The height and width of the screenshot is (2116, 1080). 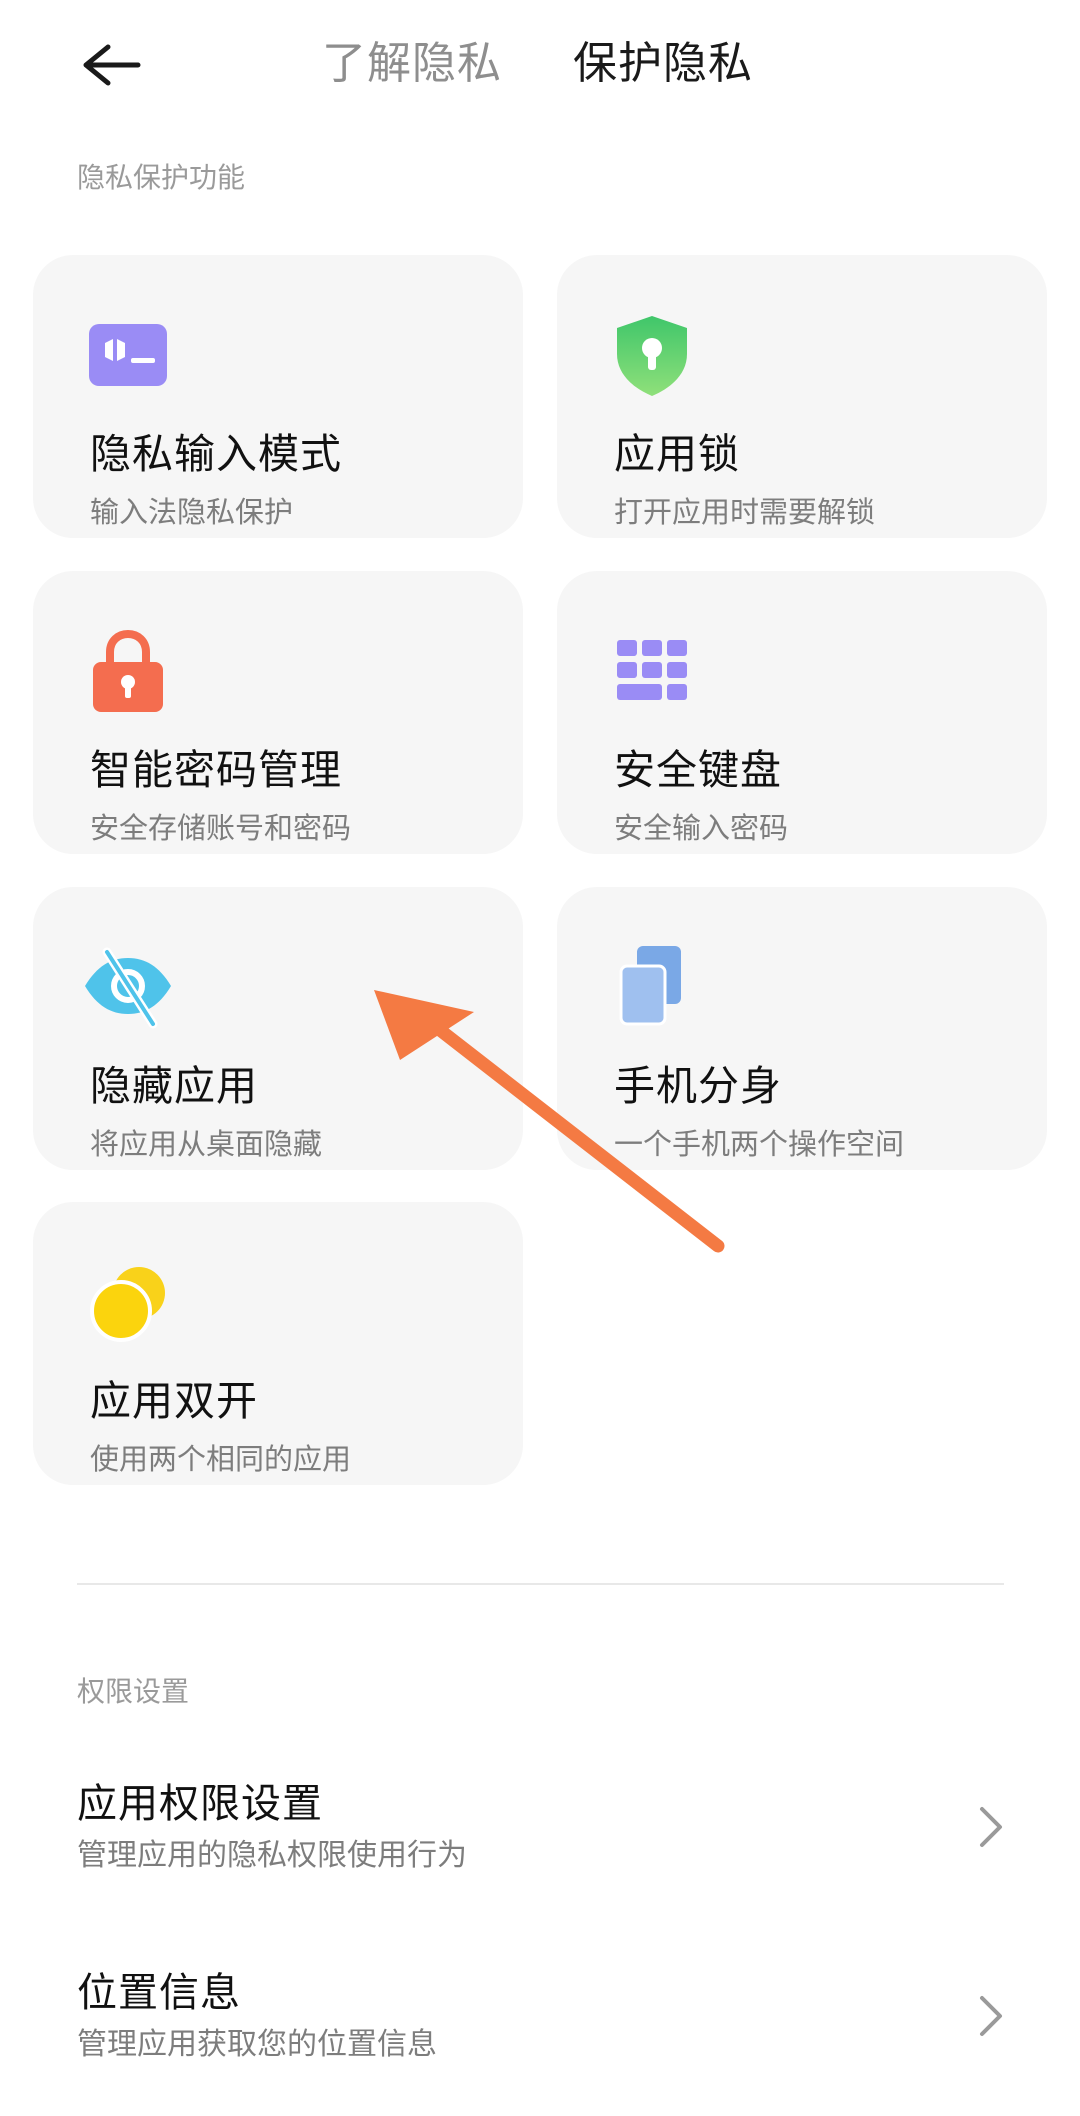 What do you see at coordinates (133, 1691) in the screenshot?
I see `section-label-permissions: 权限设置` at bounding box center [133, 1691].